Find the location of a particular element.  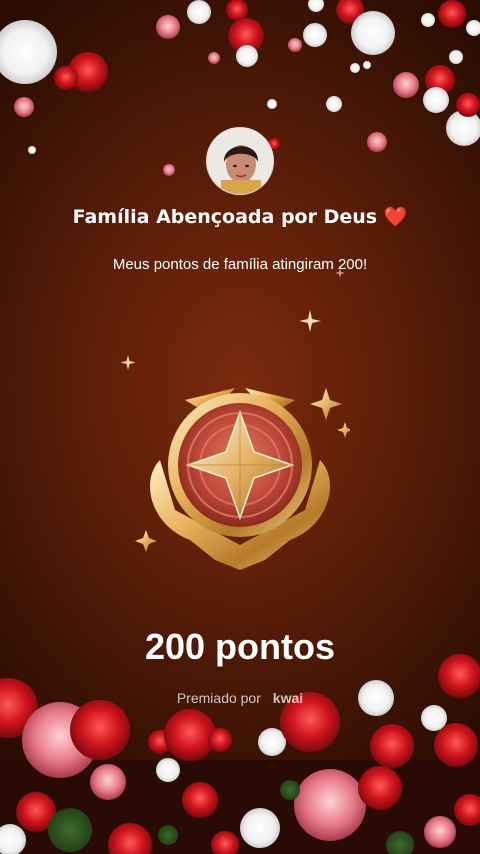

points-message: Meus pontos de família atingiram 200! is located at coordinates (240, 264).